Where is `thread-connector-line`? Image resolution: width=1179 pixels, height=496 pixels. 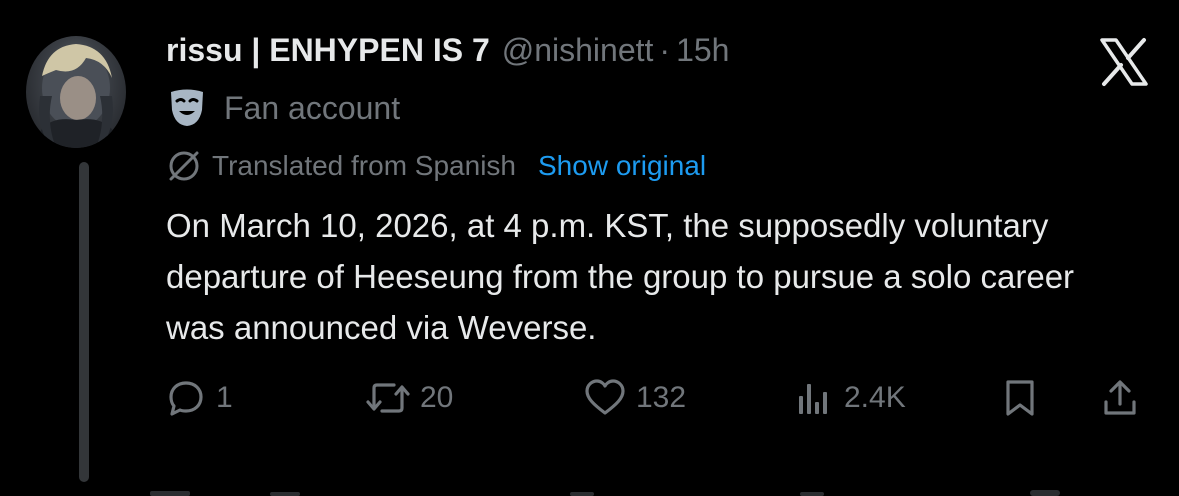 thread-connector-line is located at coordinates (84, 322).